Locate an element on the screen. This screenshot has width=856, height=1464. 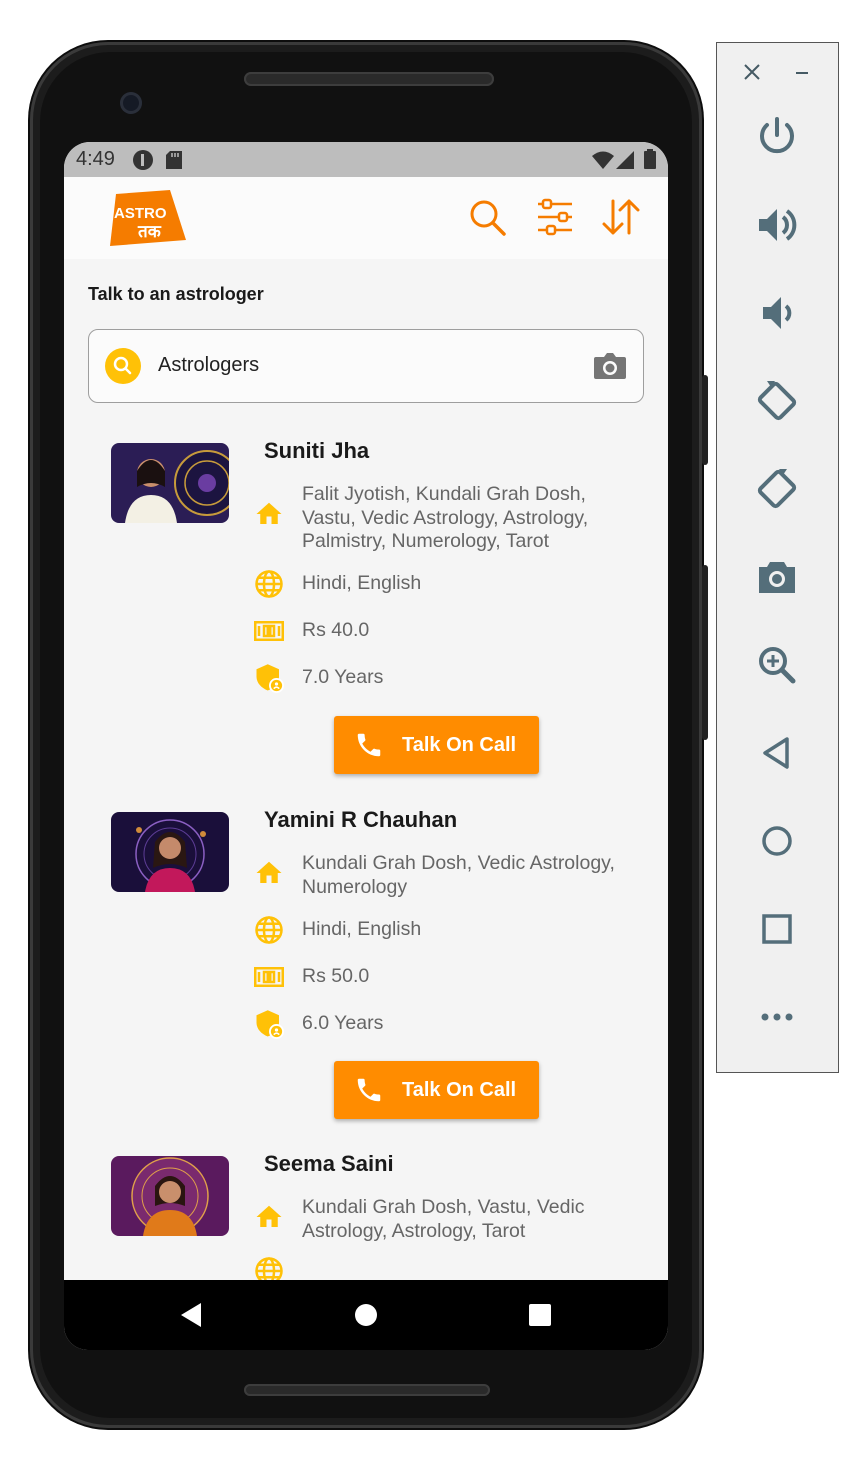
astrologer-name: Suniti Jha is located at coordinates (317, 450).